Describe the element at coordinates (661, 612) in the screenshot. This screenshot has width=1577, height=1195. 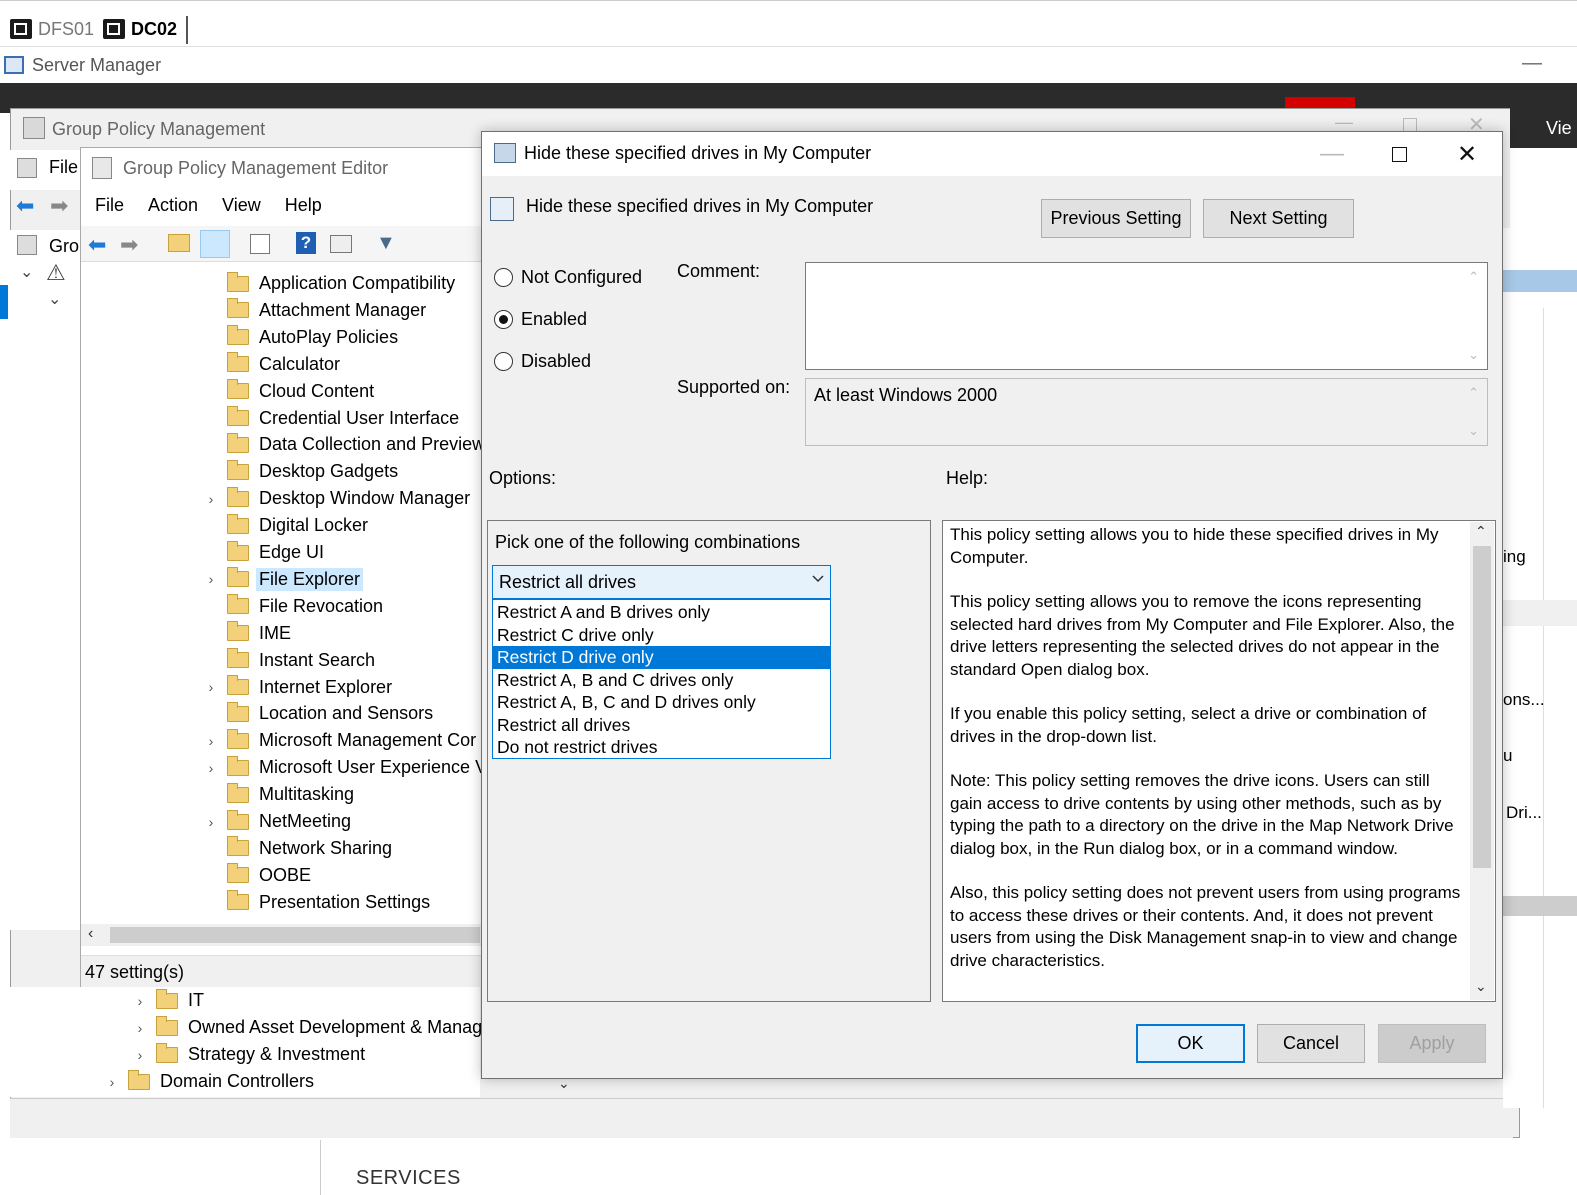
I see `dropdown-option: Restrict A and B drives only` at that location.